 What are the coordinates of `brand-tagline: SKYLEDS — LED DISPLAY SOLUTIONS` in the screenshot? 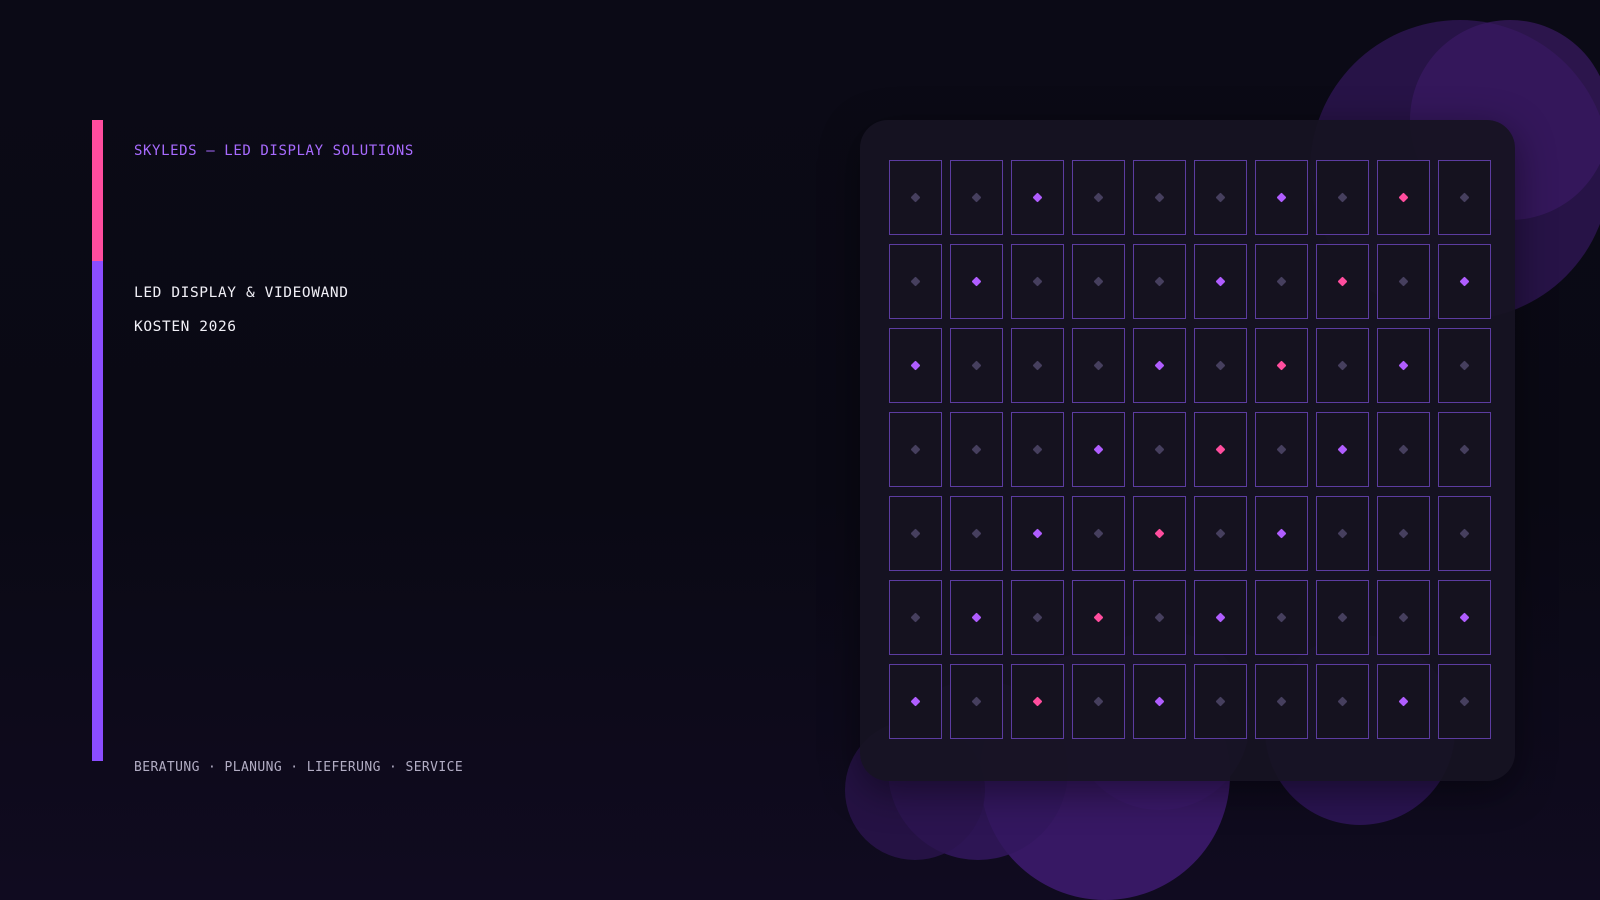 It's located at (274, 151).